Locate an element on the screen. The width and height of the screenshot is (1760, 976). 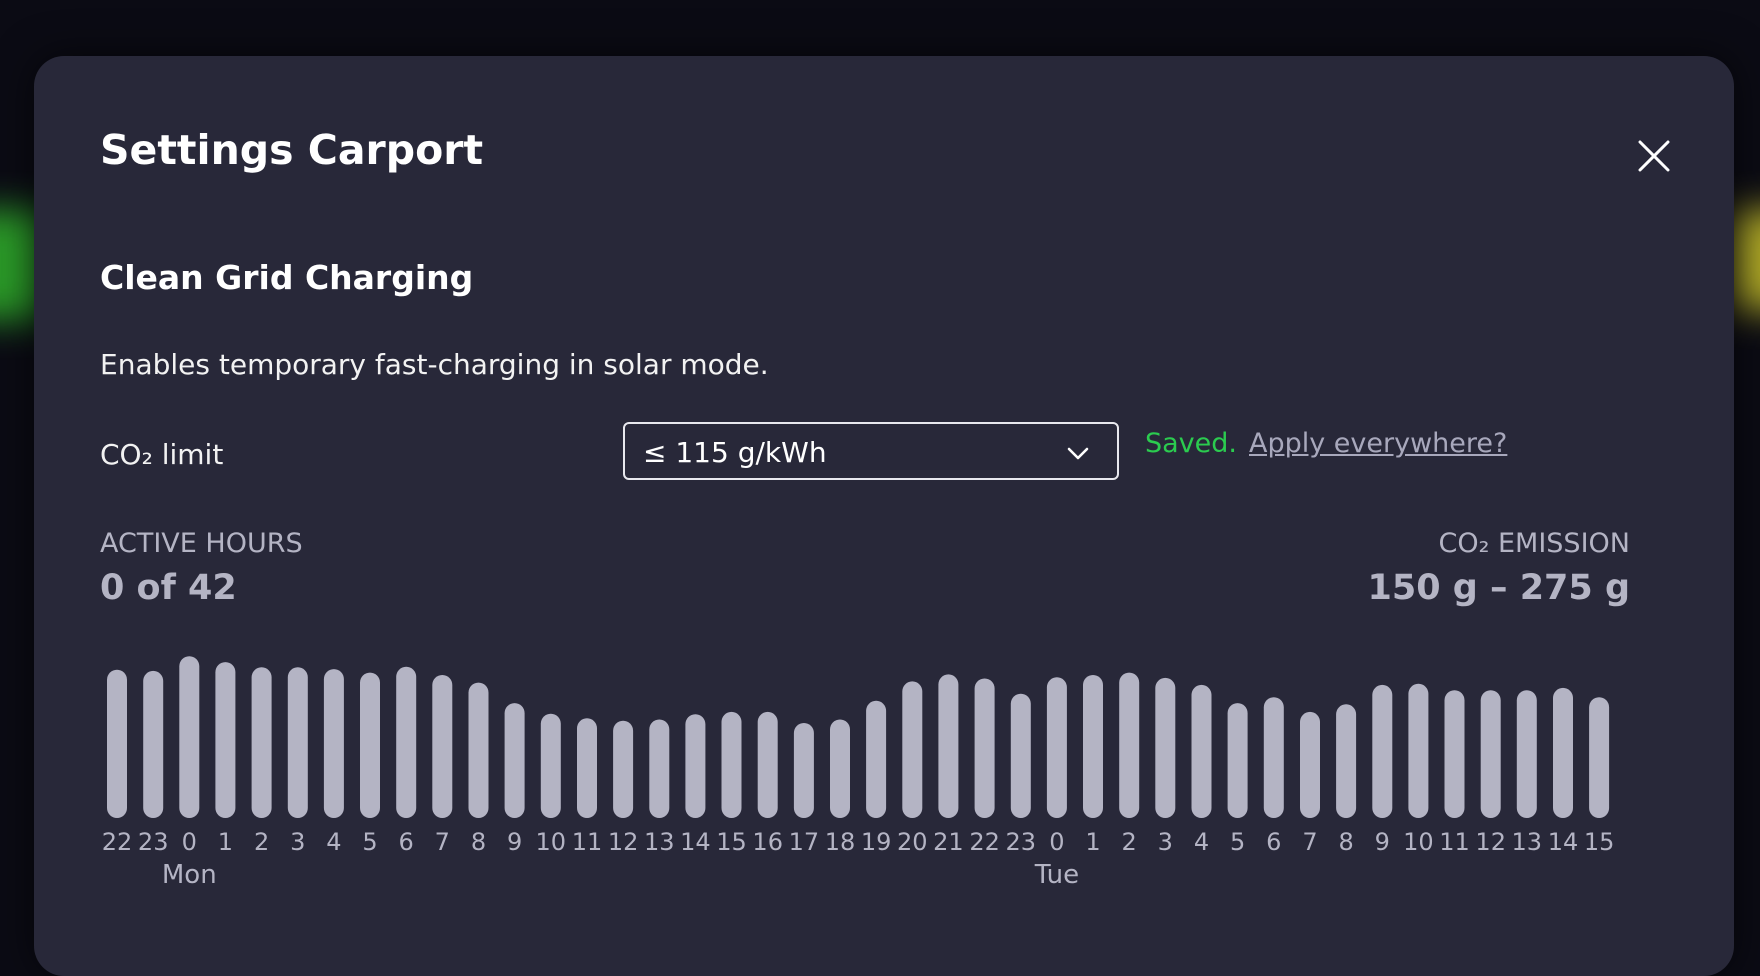
background-glow-right is located at coordinates (1745, 260).